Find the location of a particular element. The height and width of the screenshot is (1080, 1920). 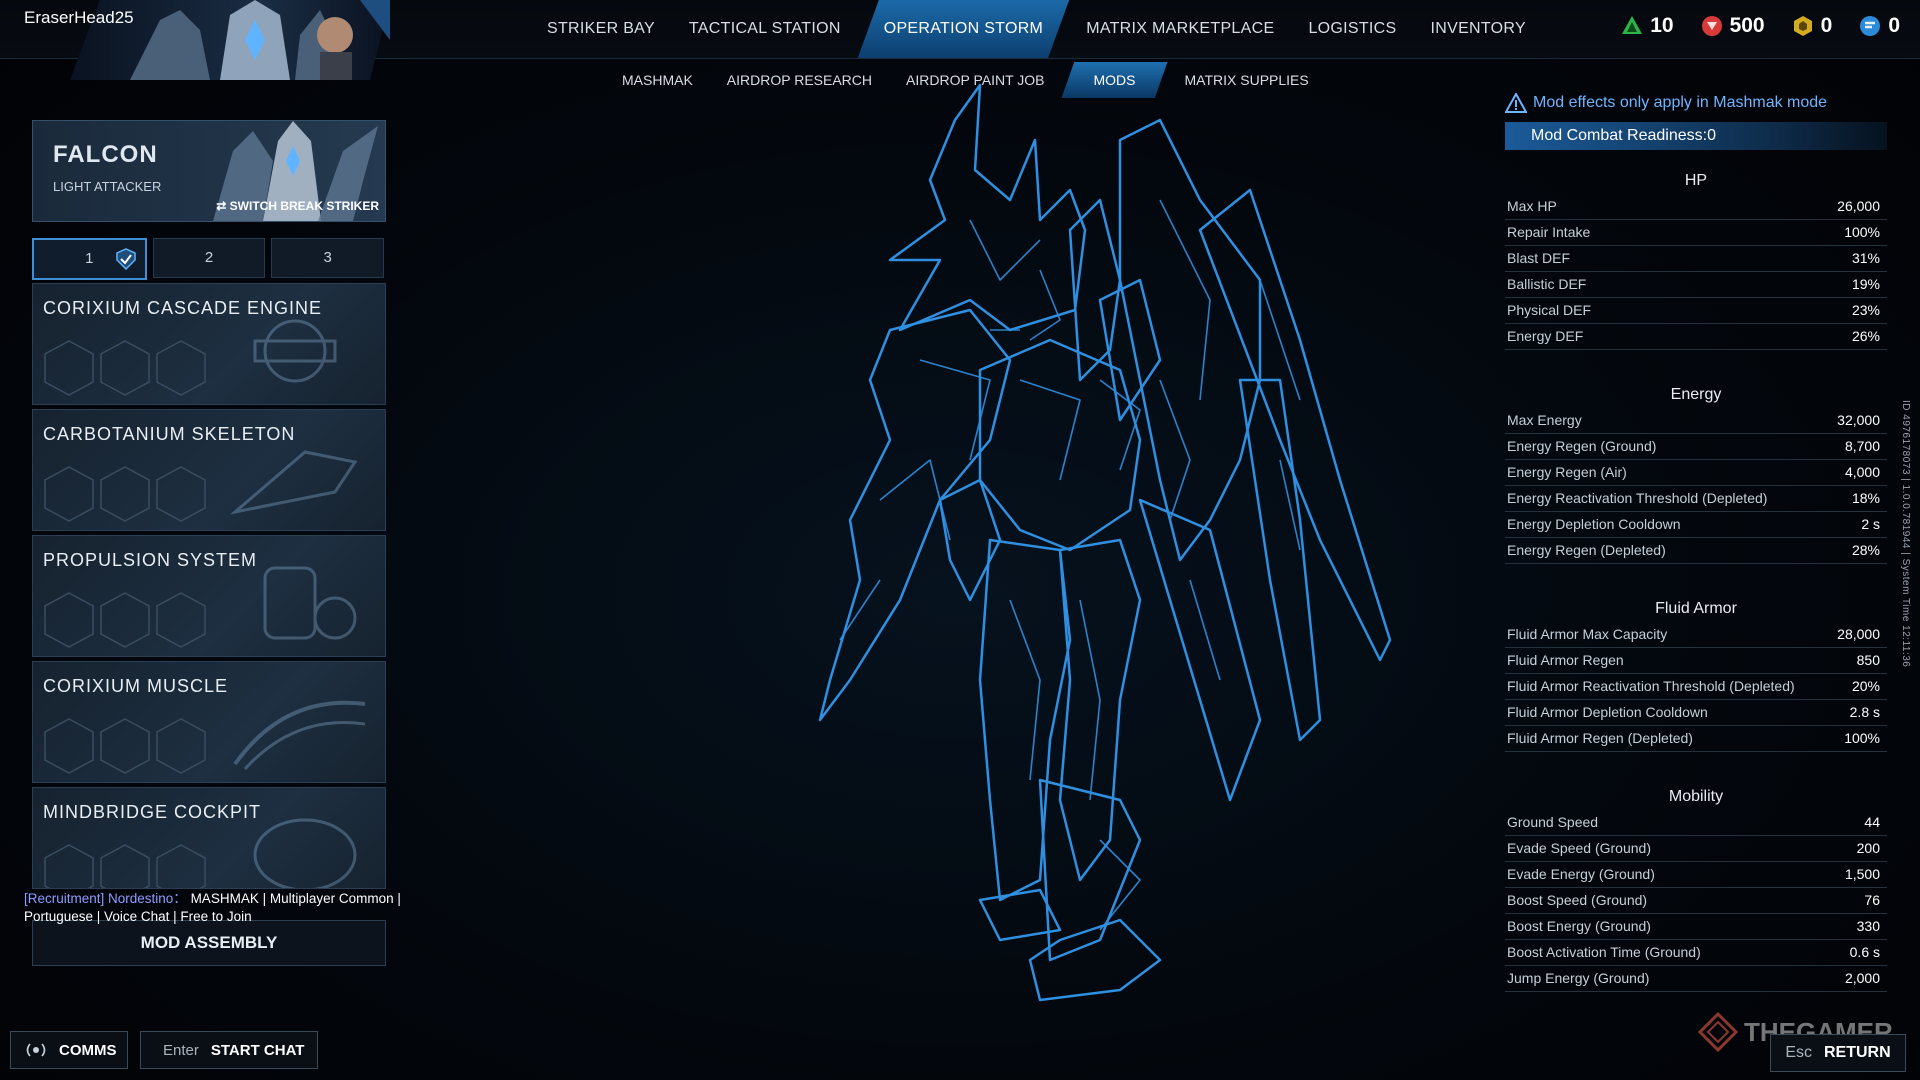

tab-matrix-marketplace: MATRIX MARKETPLACE is located at coordinates (1180, 29).